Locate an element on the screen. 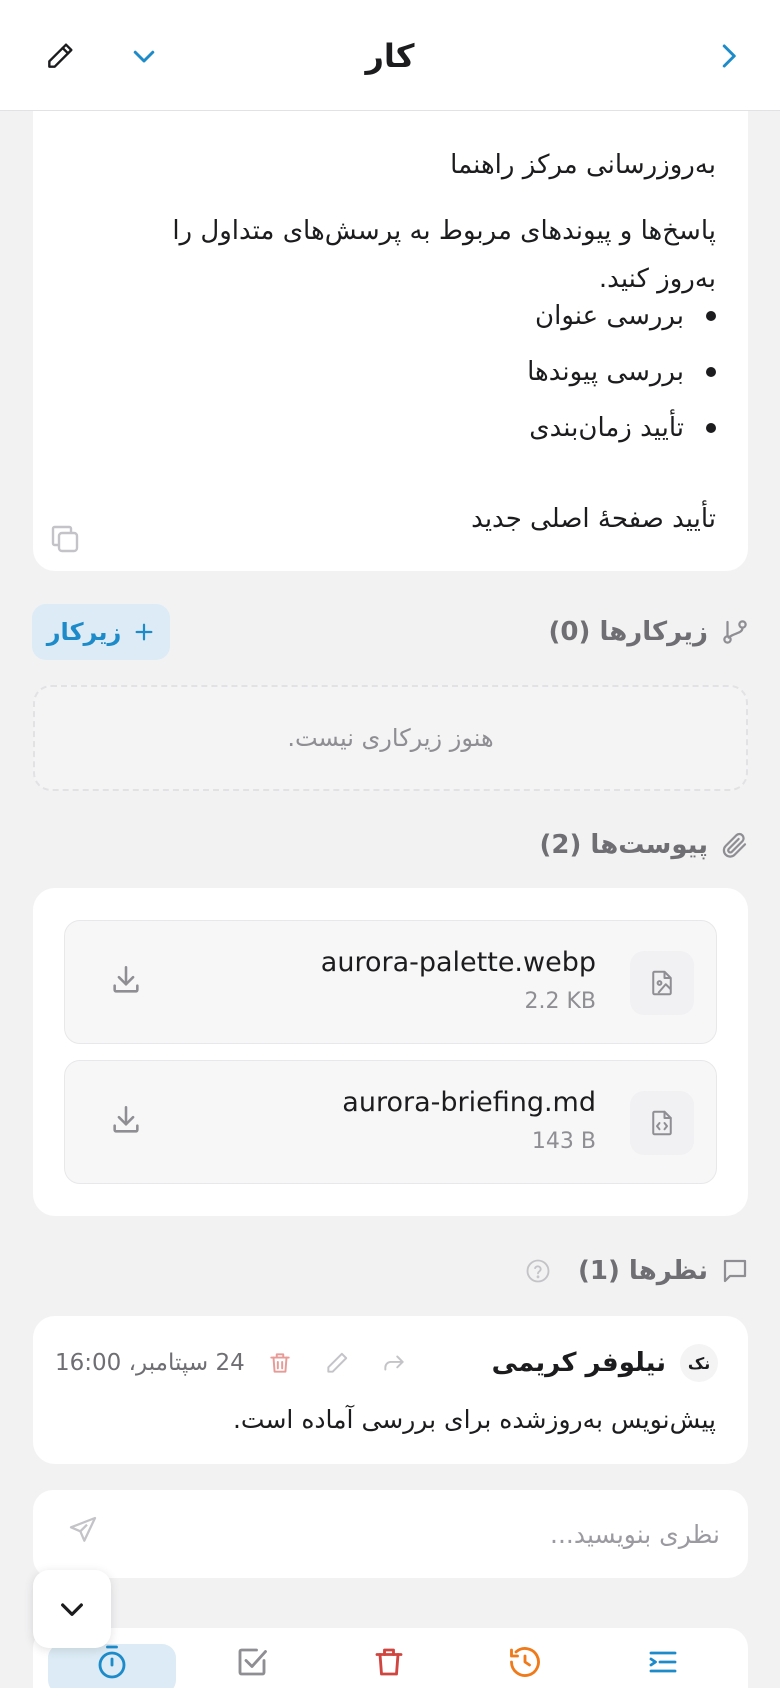 Image resolution: width=780 pixels, height=1688 pixels. message-square-icon is located at coordinates (735, 1271).